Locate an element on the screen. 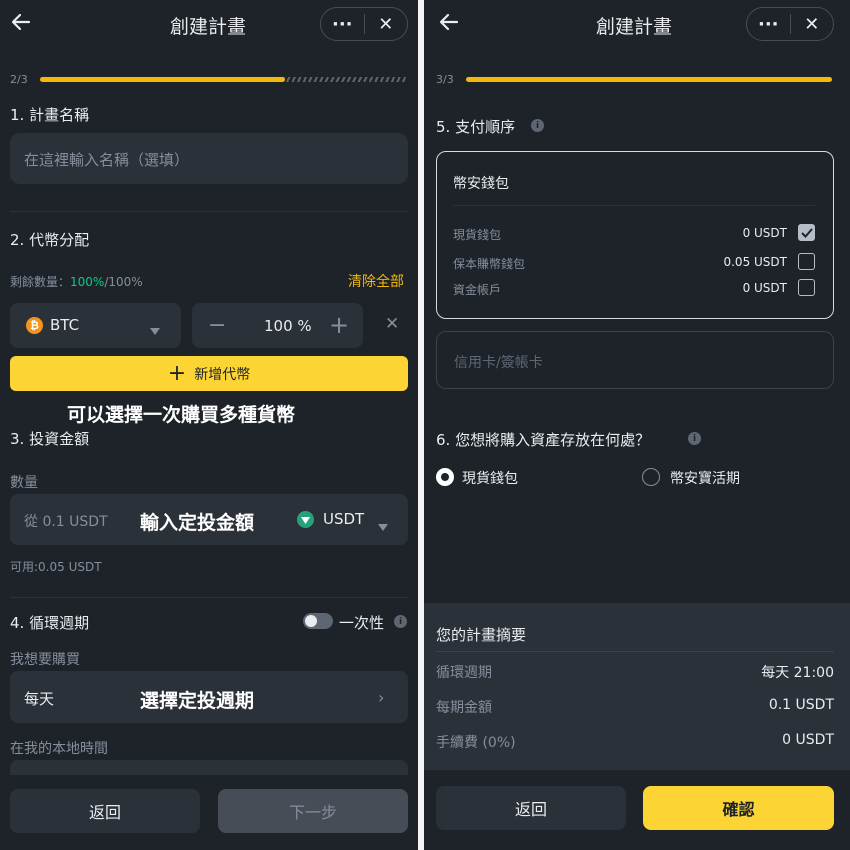  wallet-row: 現貨錢包 0 USDT is located at coordinates (634, 234).